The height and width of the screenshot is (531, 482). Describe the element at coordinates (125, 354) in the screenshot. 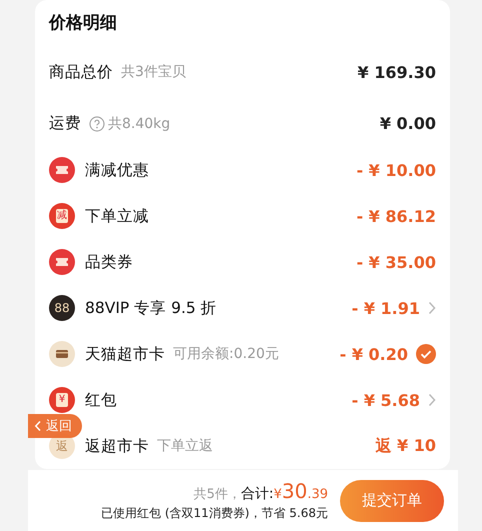

I see `discount-label: 天猫超市卡` at that location.